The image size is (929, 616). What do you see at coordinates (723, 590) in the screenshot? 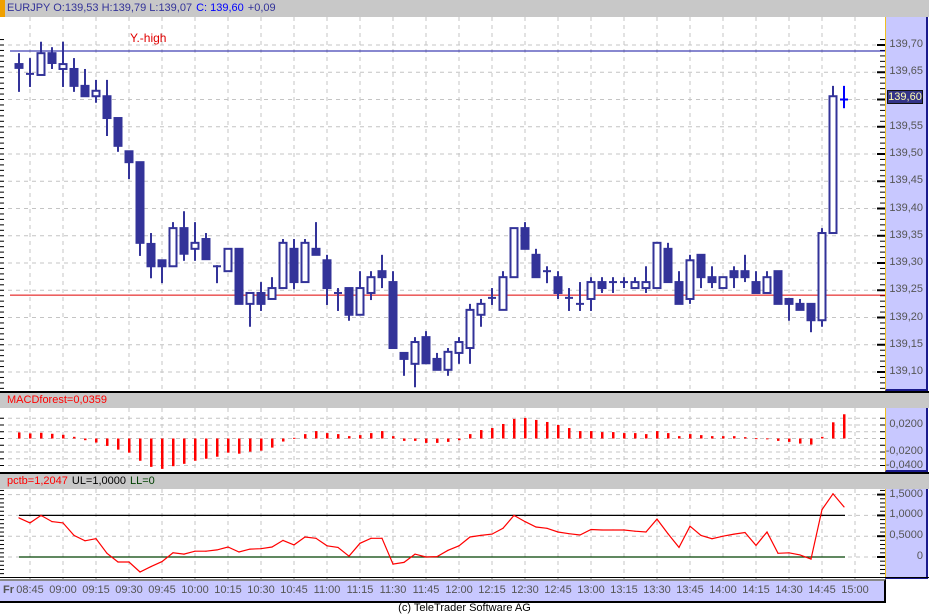
I see `time-label: 14:00` at bounding box center [723, 590].